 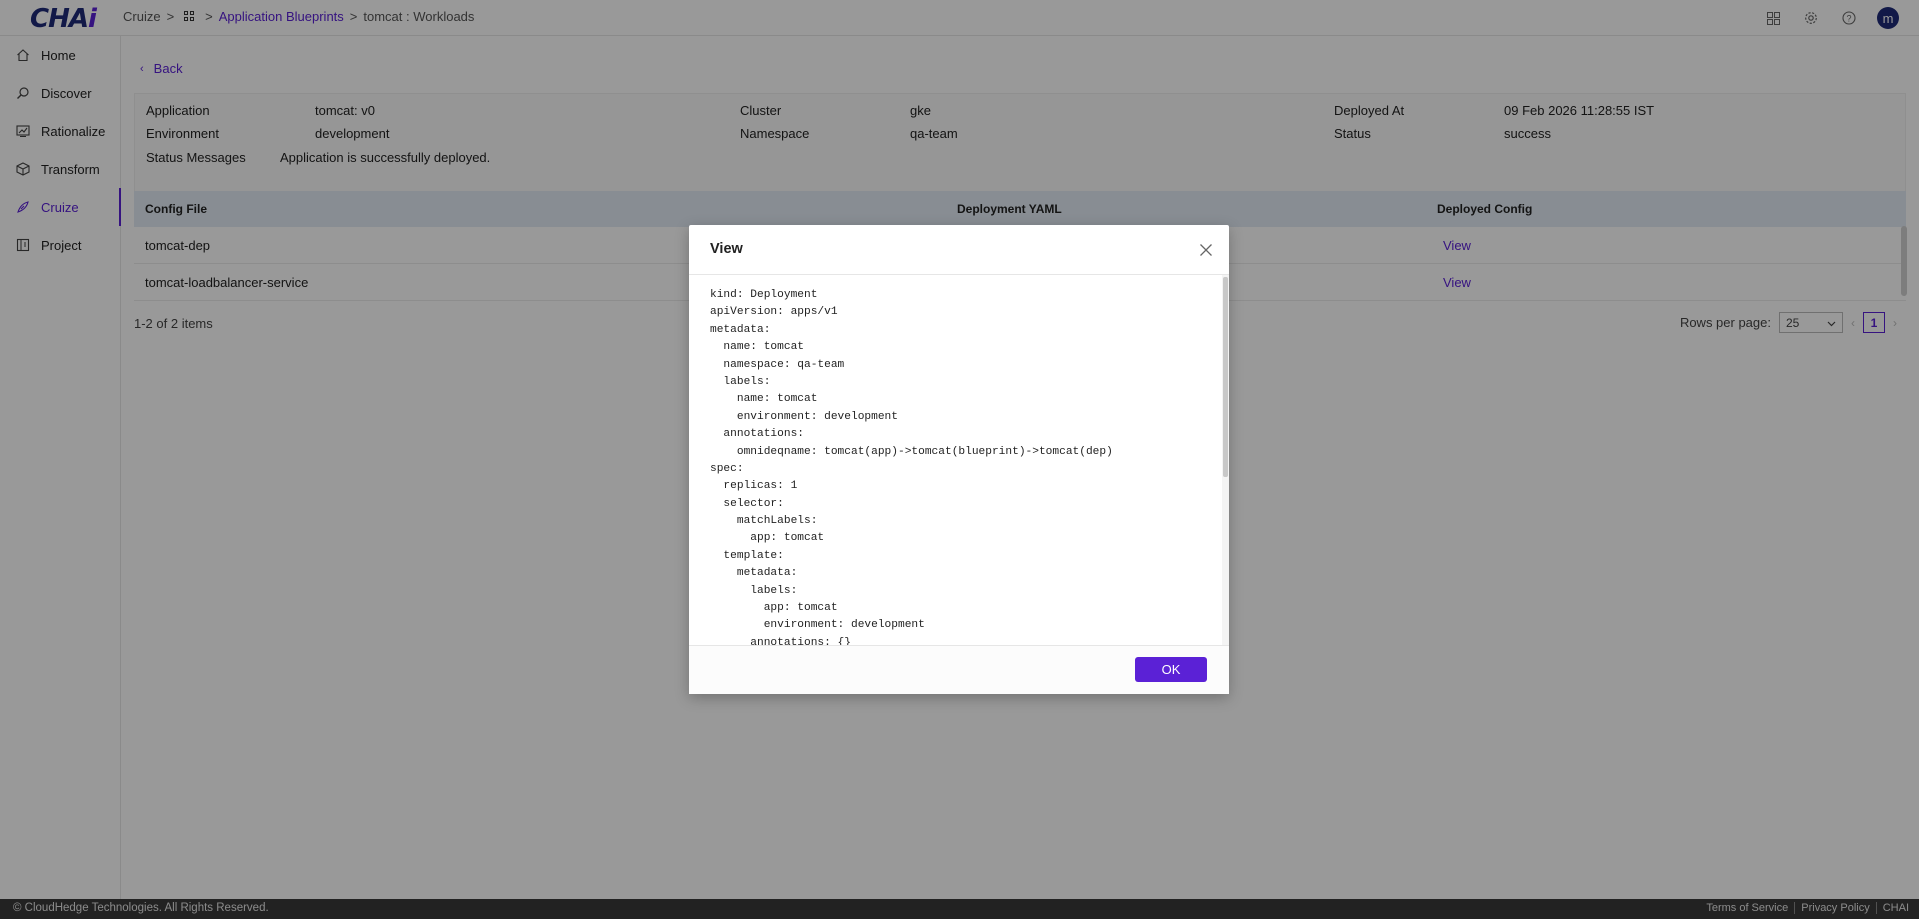 What do you see at coordinates (774, 312) in the screenshot?
I see `code-line: apiVersion: apps/v1` at bounding box center [774, 312].